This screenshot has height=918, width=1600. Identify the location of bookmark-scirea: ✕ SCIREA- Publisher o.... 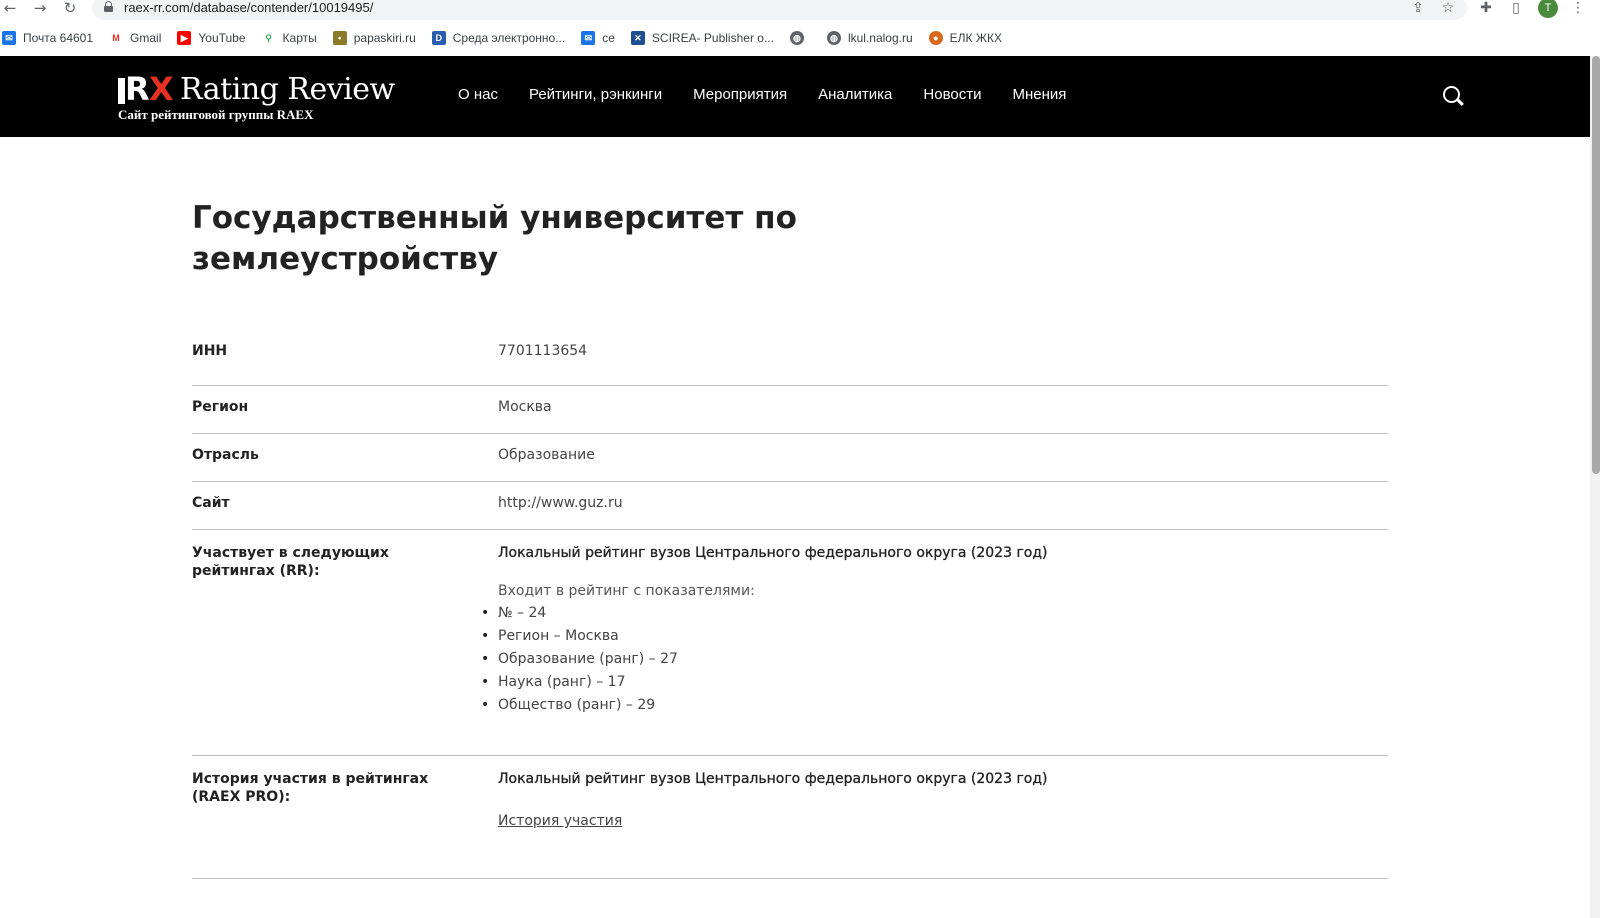
(702, 38).